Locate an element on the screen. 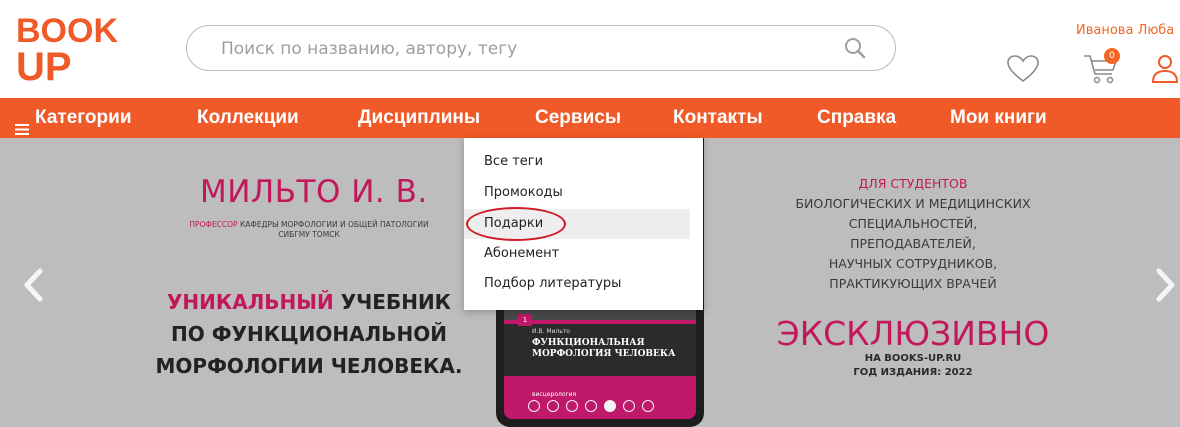 Image resolution: width=1180 pixels, height=427 pixels. book-author: И.В. Мильто is located at coordinates (551, 331).